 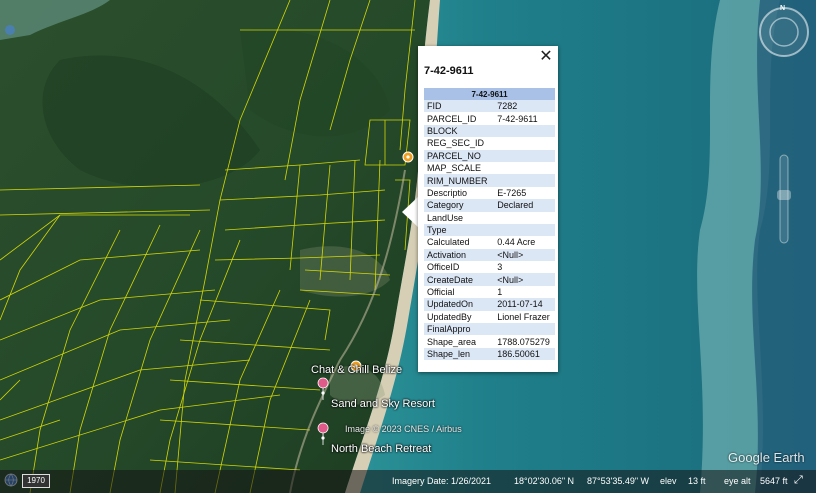 What do you see at coordinates (449, 316) in the screenshot?
I see `field-name: UpdatedBy` at bounding box center [449, 316].